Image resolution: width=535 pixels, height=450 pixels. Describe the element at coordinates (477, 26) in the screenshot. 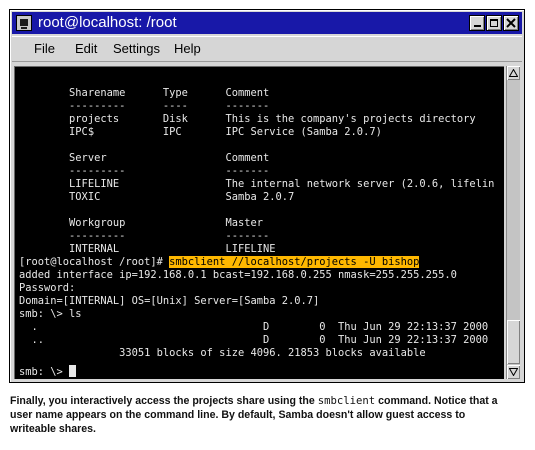

I see `minimize-icon` at that location.